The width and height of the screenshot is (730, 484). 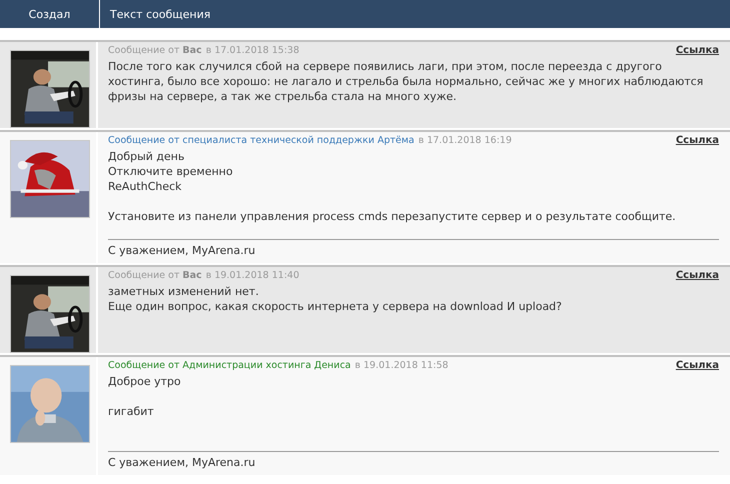 What do you see at coordinates (50, 14) in the screenshot?
I see `column-header: Создал` at bounding box center [50, 14].